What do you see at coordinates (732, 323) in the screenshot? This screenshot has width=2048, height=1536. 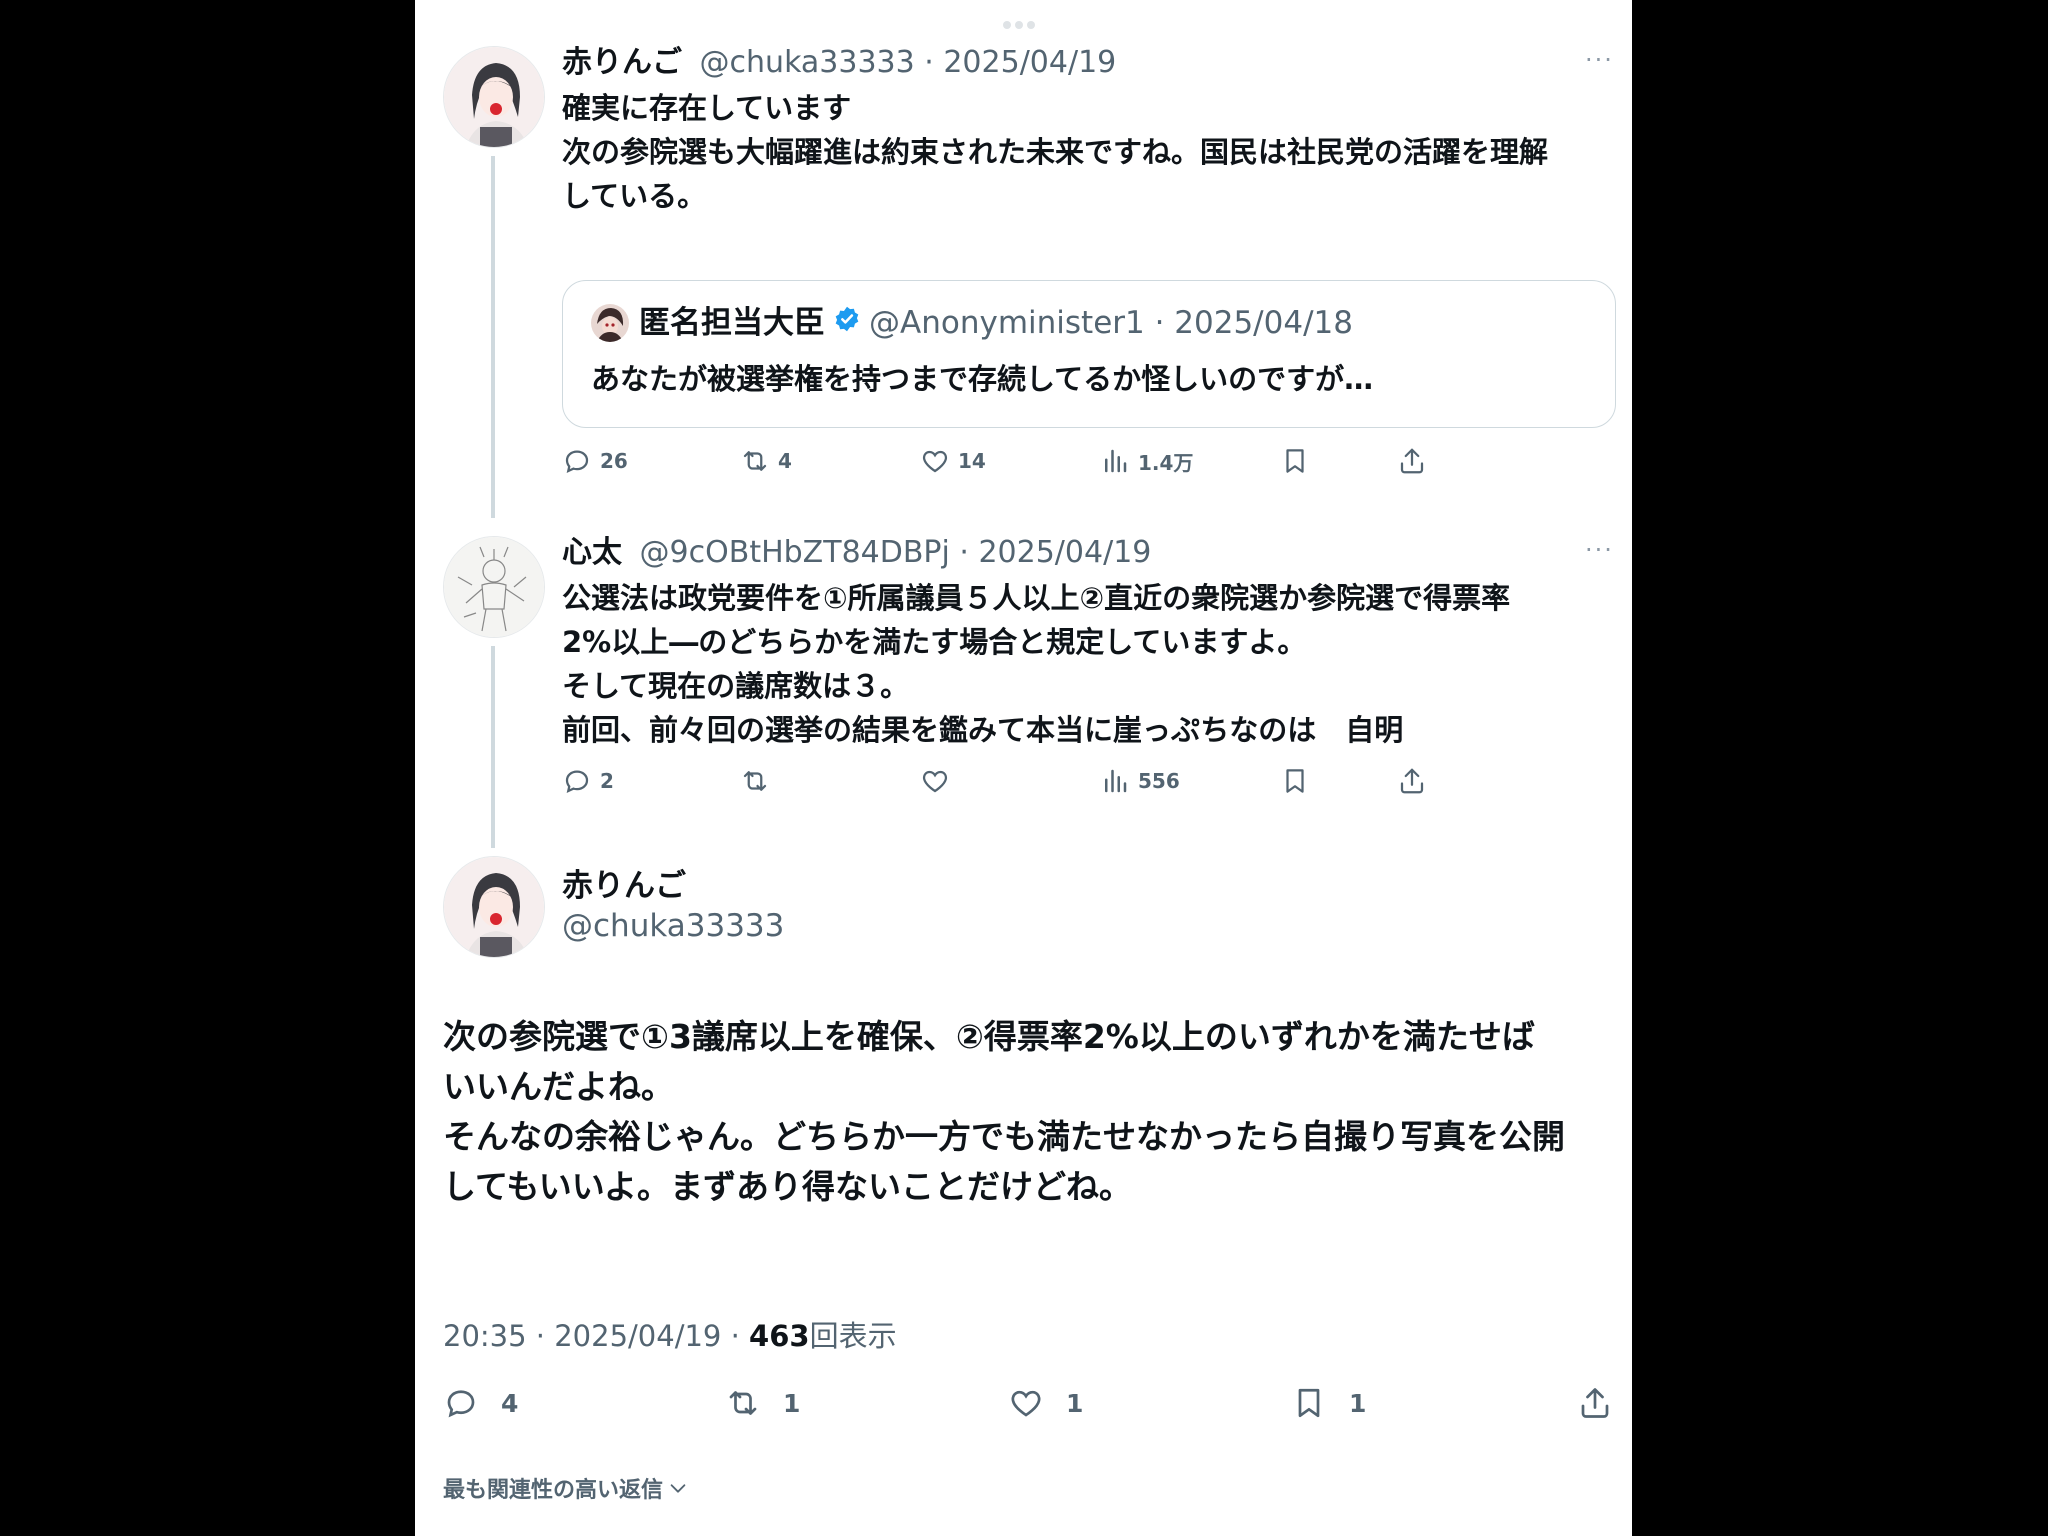 I see `quote-display-name: 匿名担当大臣` at bounding box center [732, 323].